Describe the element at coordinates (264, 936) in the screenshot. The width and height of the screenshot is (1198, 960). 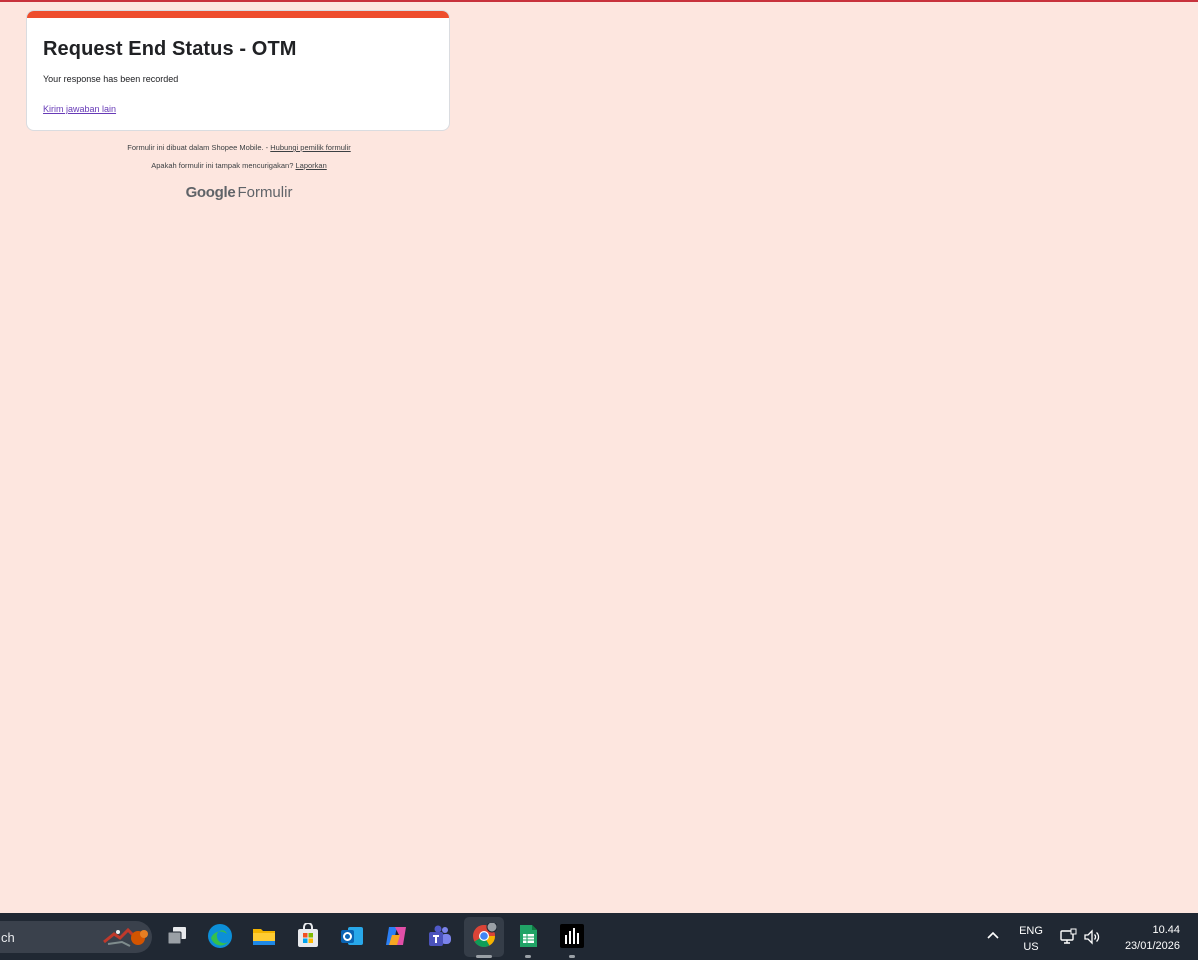
I see `file-explorer-icon` at that location.